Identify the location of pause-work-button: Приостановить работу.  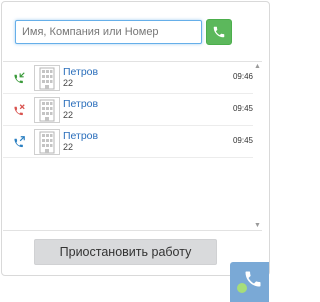
(125, 252).